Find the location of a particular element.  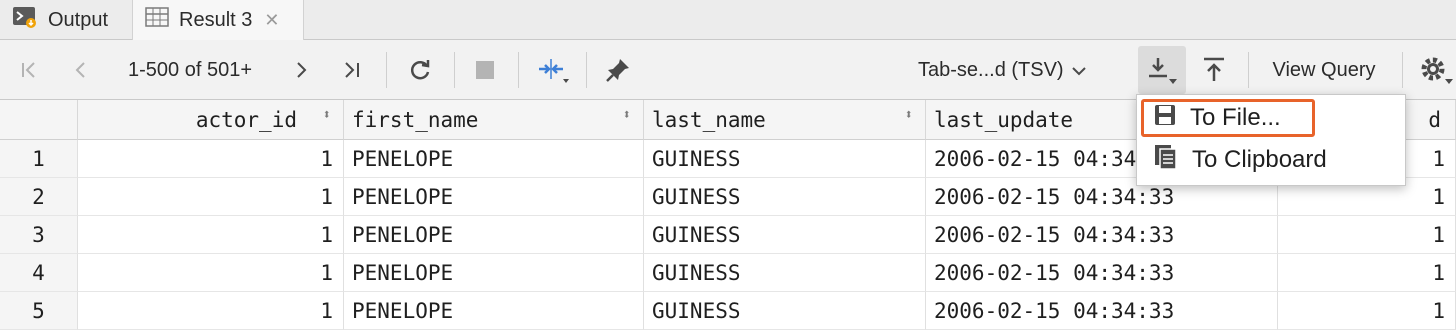

close-icon: ✕ is located at coordinates (271, 20).